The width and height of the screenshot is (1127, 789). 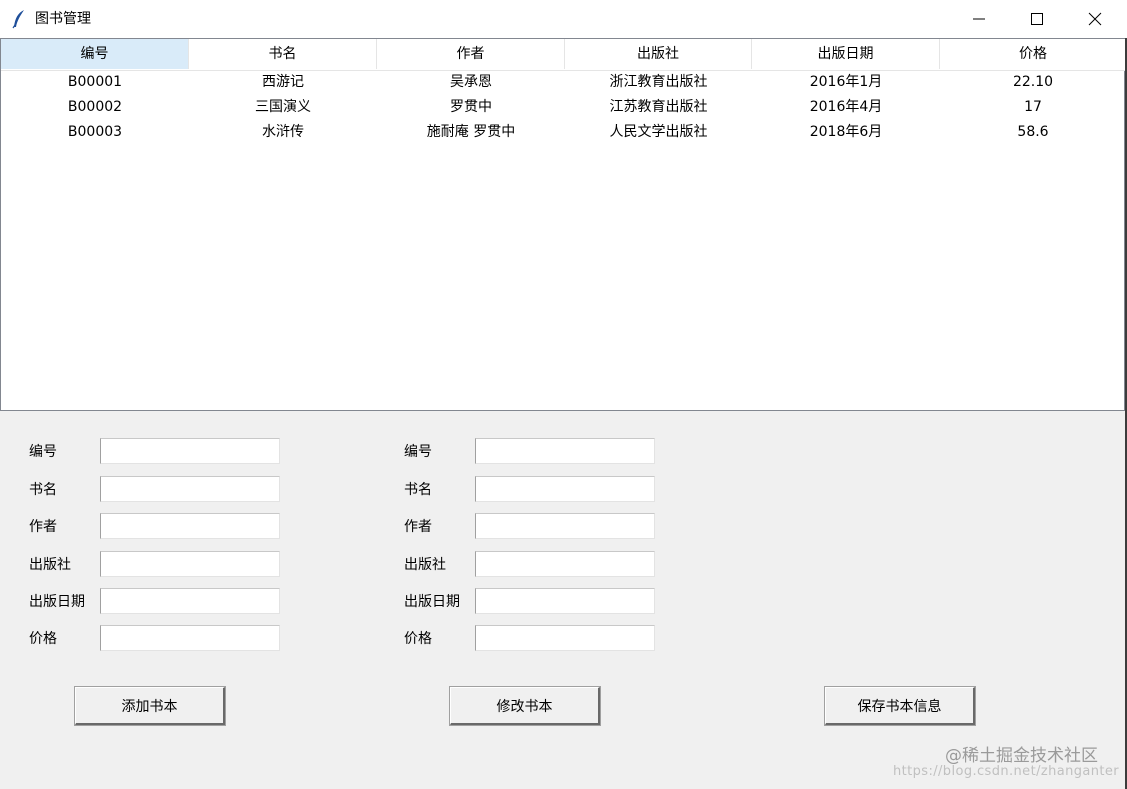 What do you see at coordinates (425, 565) in the screenshot?
I see `edit-label-publisher: 出版社` at bounding box center [425, 565].